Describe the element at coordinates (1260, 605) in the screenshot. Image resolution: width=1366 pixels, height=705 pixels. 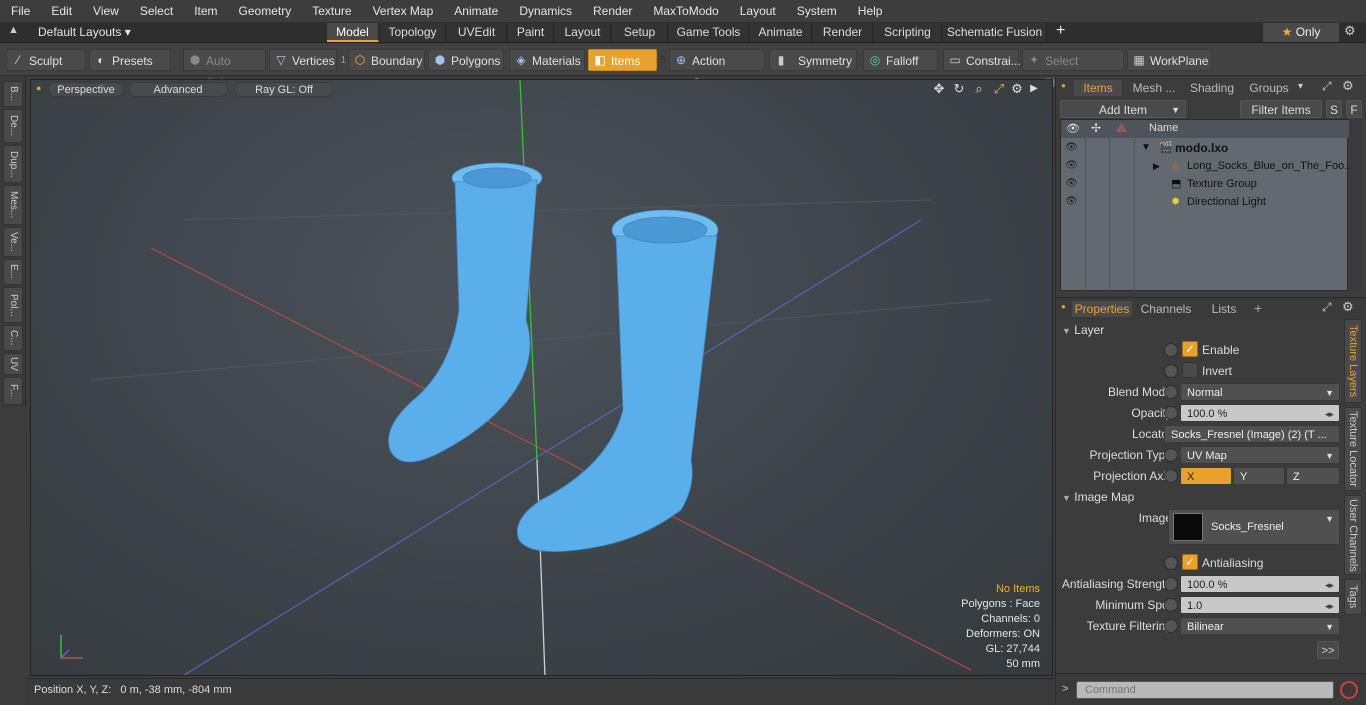
I see `min-spot-slider: 1.0 ◂▸` at that location.